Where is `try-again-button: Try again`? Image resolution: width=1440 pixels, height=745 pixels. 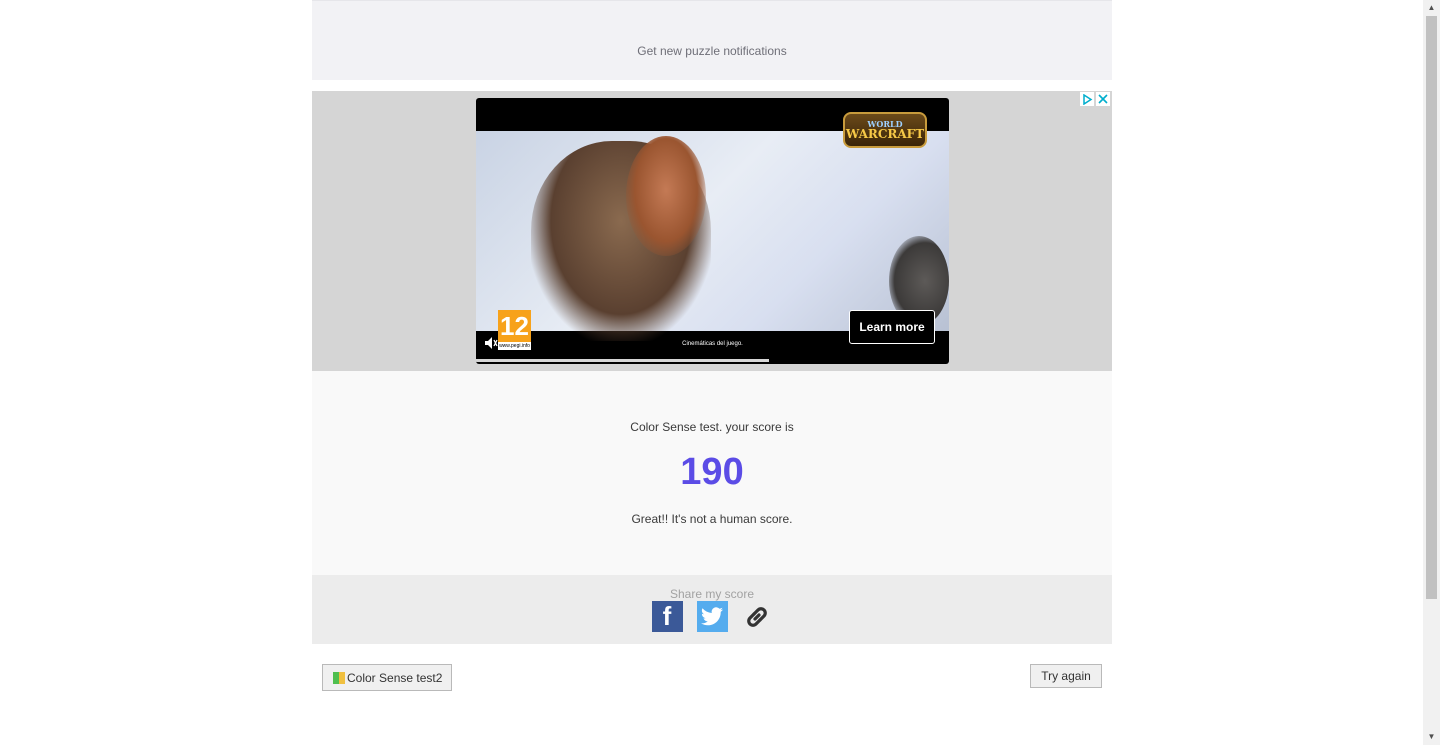 try-again-button: Try again is located at coordinates (1066, 676).